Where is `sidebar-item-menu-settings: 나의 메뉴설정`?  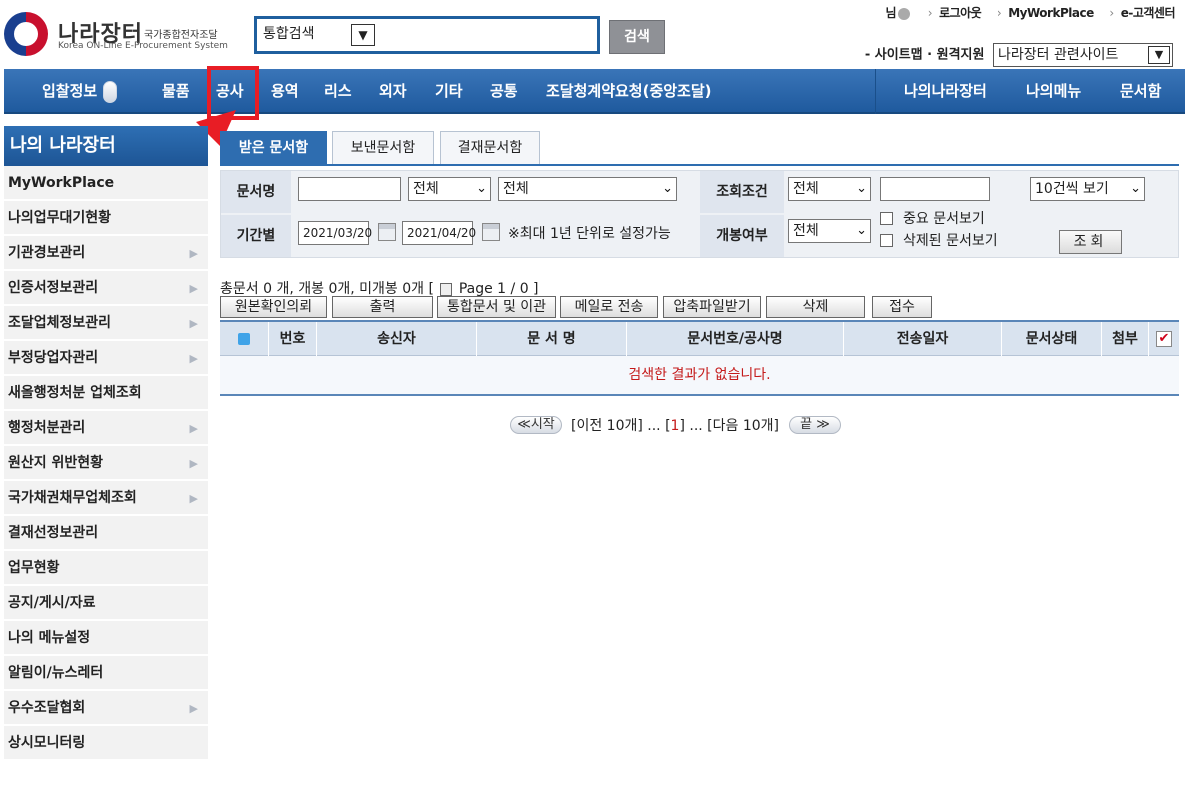 sidebar-item-menu-settings: 나의 메뉴설정 is located at coordinates (106, 638).